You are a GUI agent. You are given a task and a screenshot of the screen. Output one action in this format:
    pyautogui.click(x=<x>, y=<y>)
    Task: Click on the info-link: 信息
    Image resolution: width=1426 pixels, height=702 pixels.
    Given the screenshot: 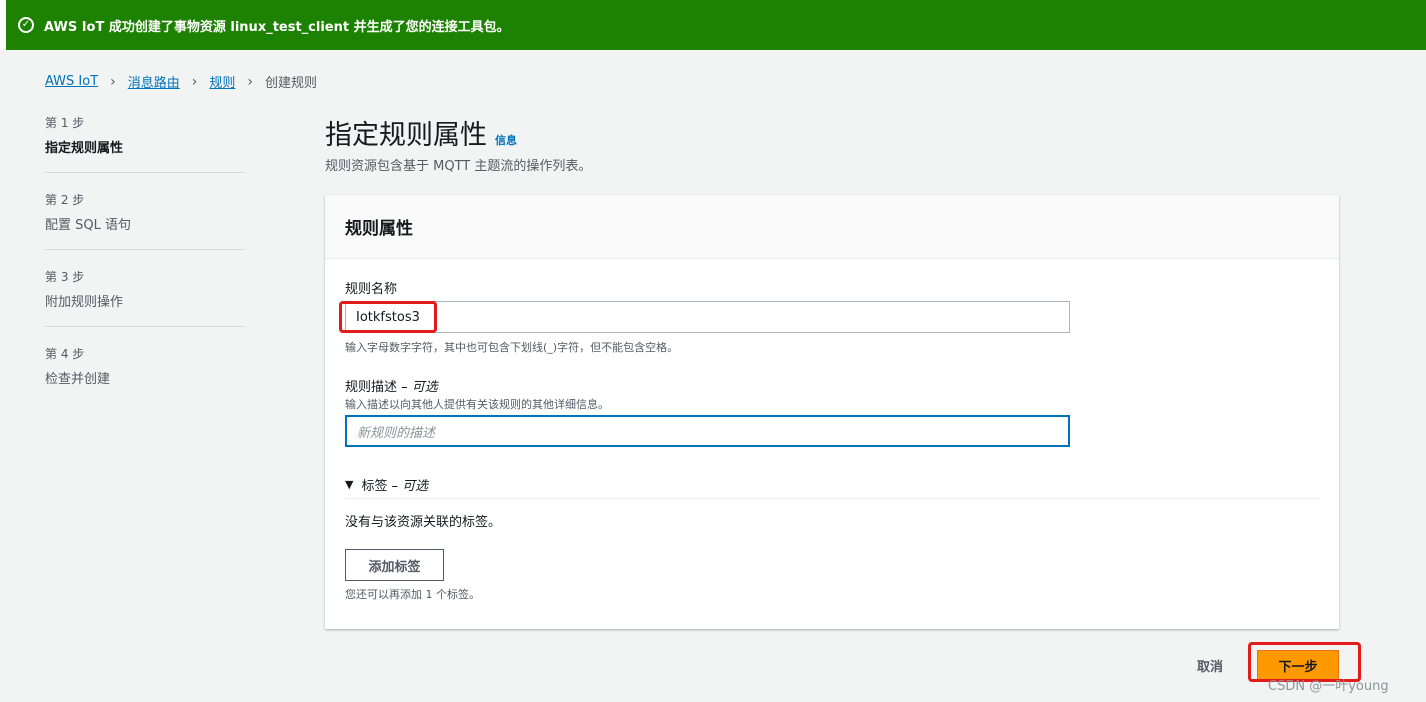 What is the action you would take?
    pyautogui.click(x=506, y=140)
    